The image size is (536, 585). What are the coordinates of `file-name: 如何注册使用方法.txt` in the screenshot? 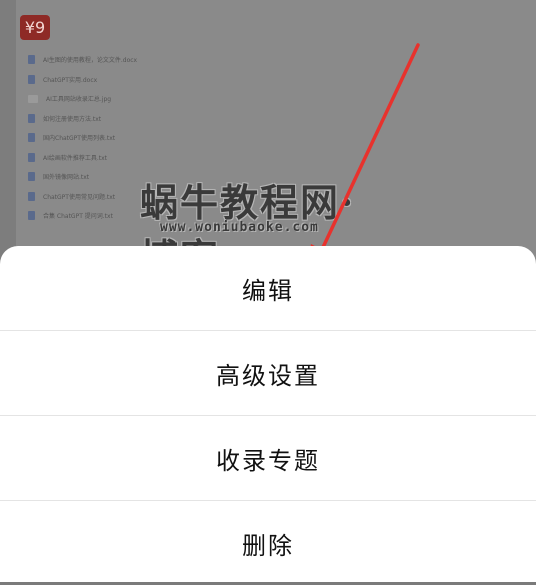 It's located at (72, 119).